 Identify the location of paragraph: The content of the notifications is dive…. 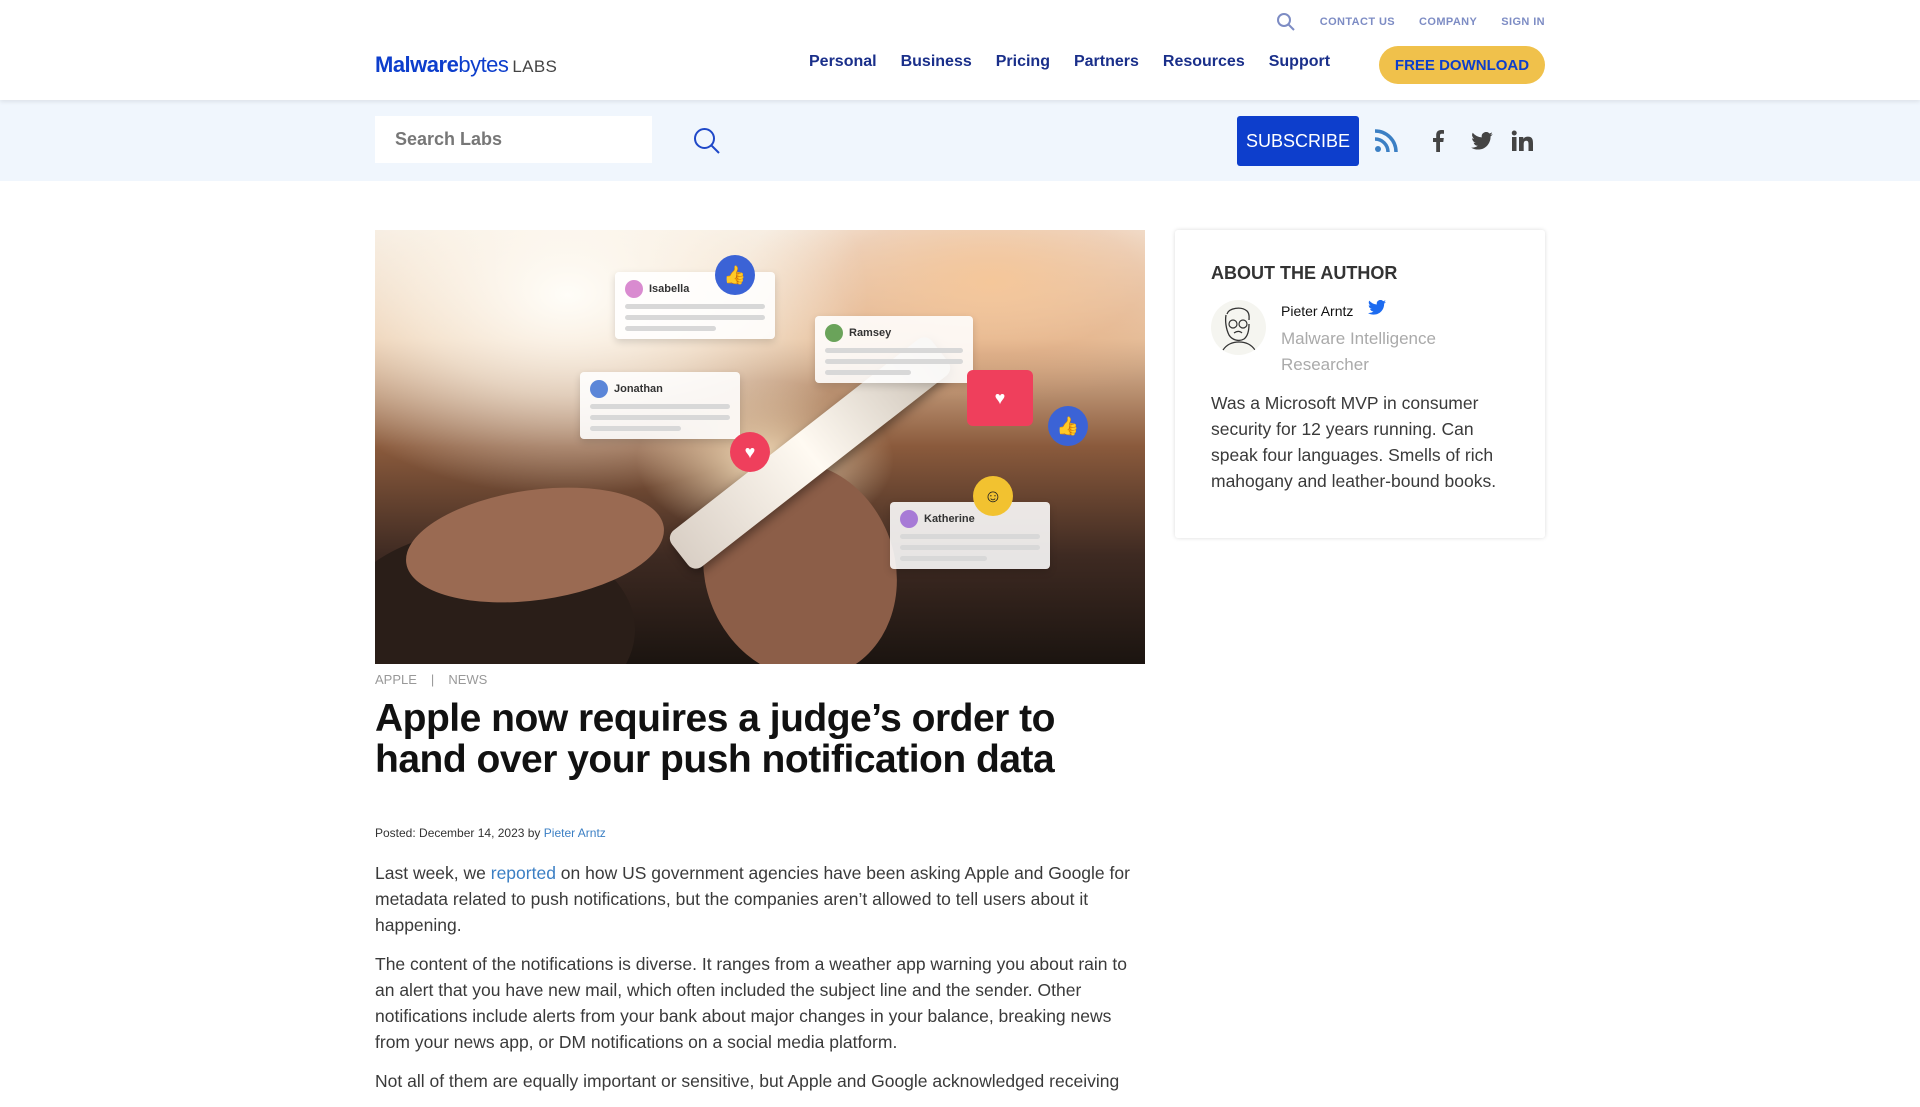
(751, 1003).